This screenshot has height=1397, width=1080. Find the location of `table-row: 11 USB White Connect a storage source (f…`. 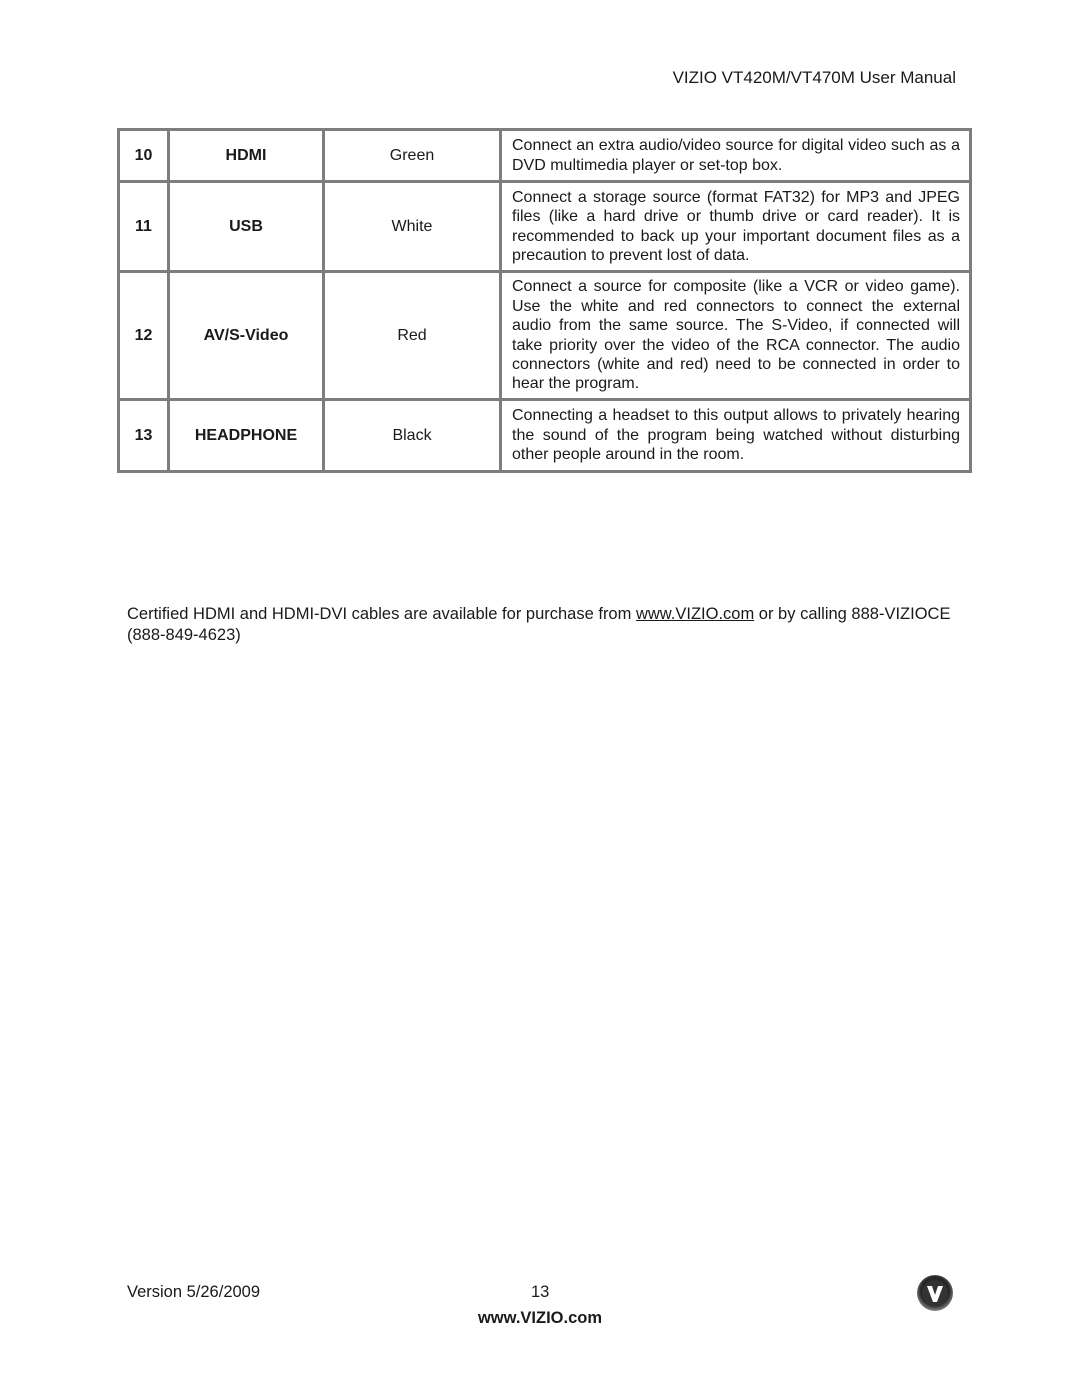

table-row: 11 USB White Connect a storage source (f… is located at coordinates (544, 226).